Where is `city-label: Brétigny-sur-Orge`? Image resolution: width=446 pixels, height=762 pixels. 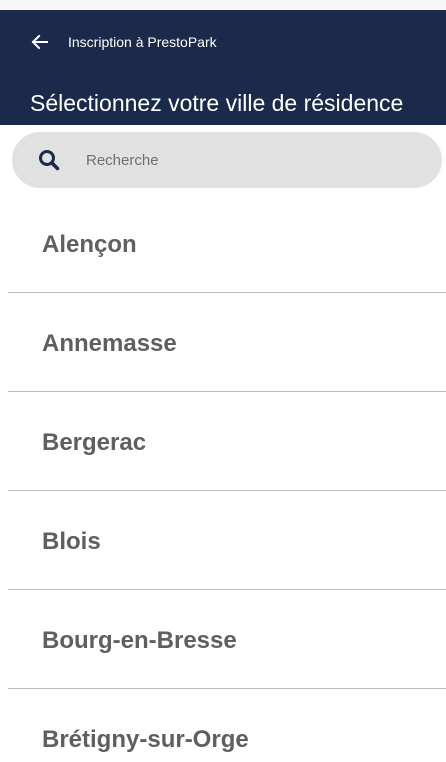
city-label: Brétigny-sur-Orge is located at coordinates (145, 739).